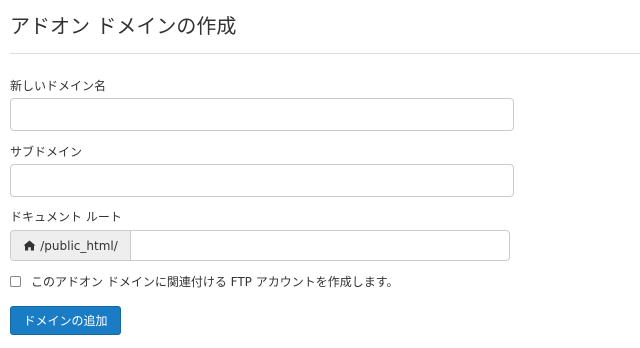  Describe the element at coordinates (29, 245) in the screenshot. I see `home-icon` at that location.